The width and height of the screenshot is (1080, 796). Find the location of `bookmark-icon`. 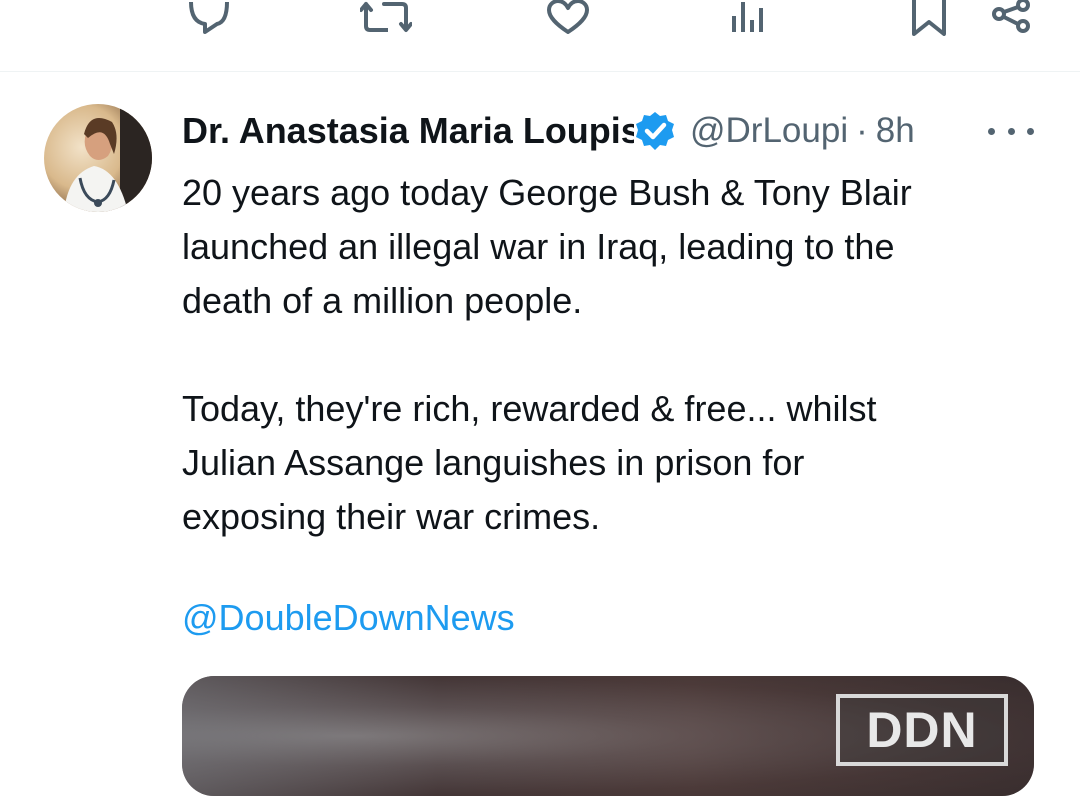

bookmark-icon is located at coordinates (929, 18).